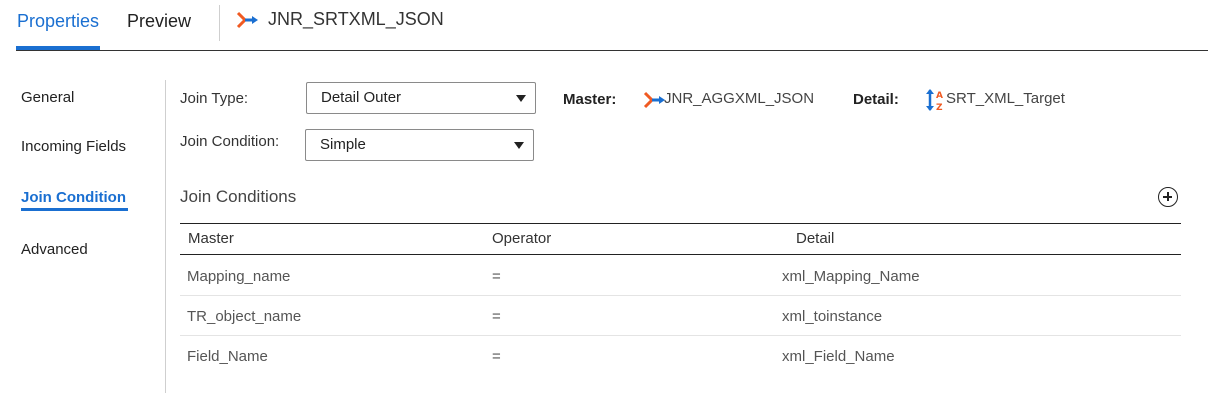 This screenshot has width=1208, height=393. What do you see at coordinates (73, 198) in the screenshot?
I see `sidebar-item-join-condition: Join Condition` at bounding box center [73, 198].